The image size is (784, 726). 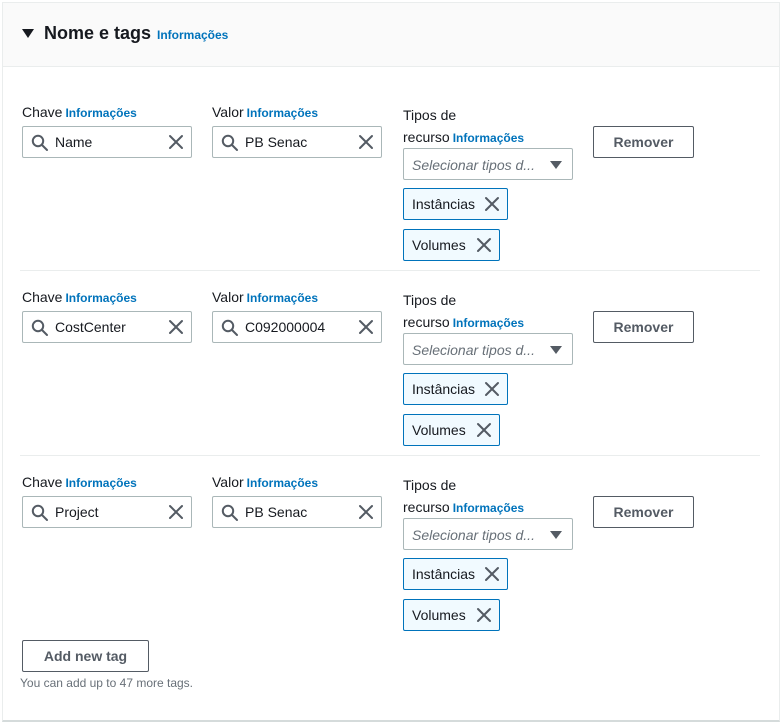 What do you see at coordinates (107, 683) in the screenshot?
I see `tag-limit-hint: You can add up to 47 more tags.` at bounding box center [107, 683].